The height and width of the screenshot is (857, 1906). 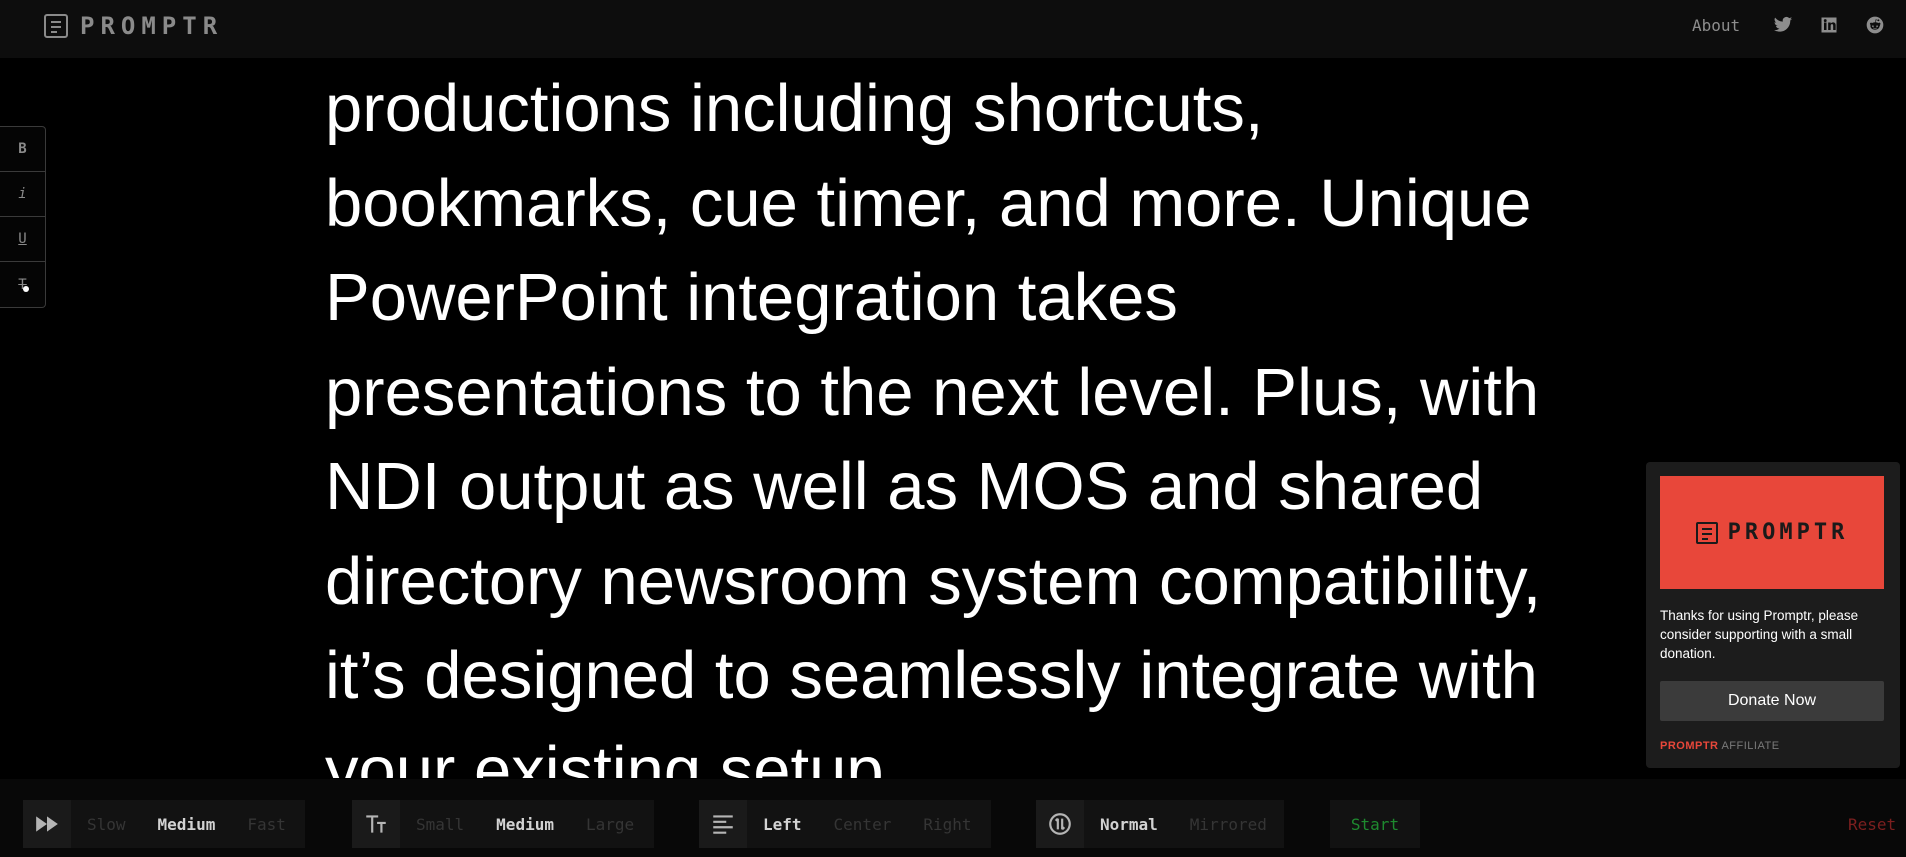 I want to click on align-control: Left Center Right, so click(x=845, y=824).